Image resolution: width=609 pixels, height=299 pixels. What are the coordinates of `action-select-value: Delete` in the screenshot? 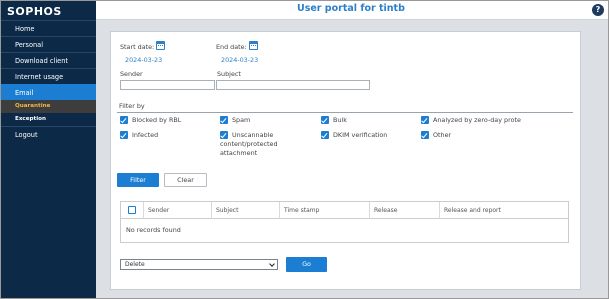 It's located at (135, 264).